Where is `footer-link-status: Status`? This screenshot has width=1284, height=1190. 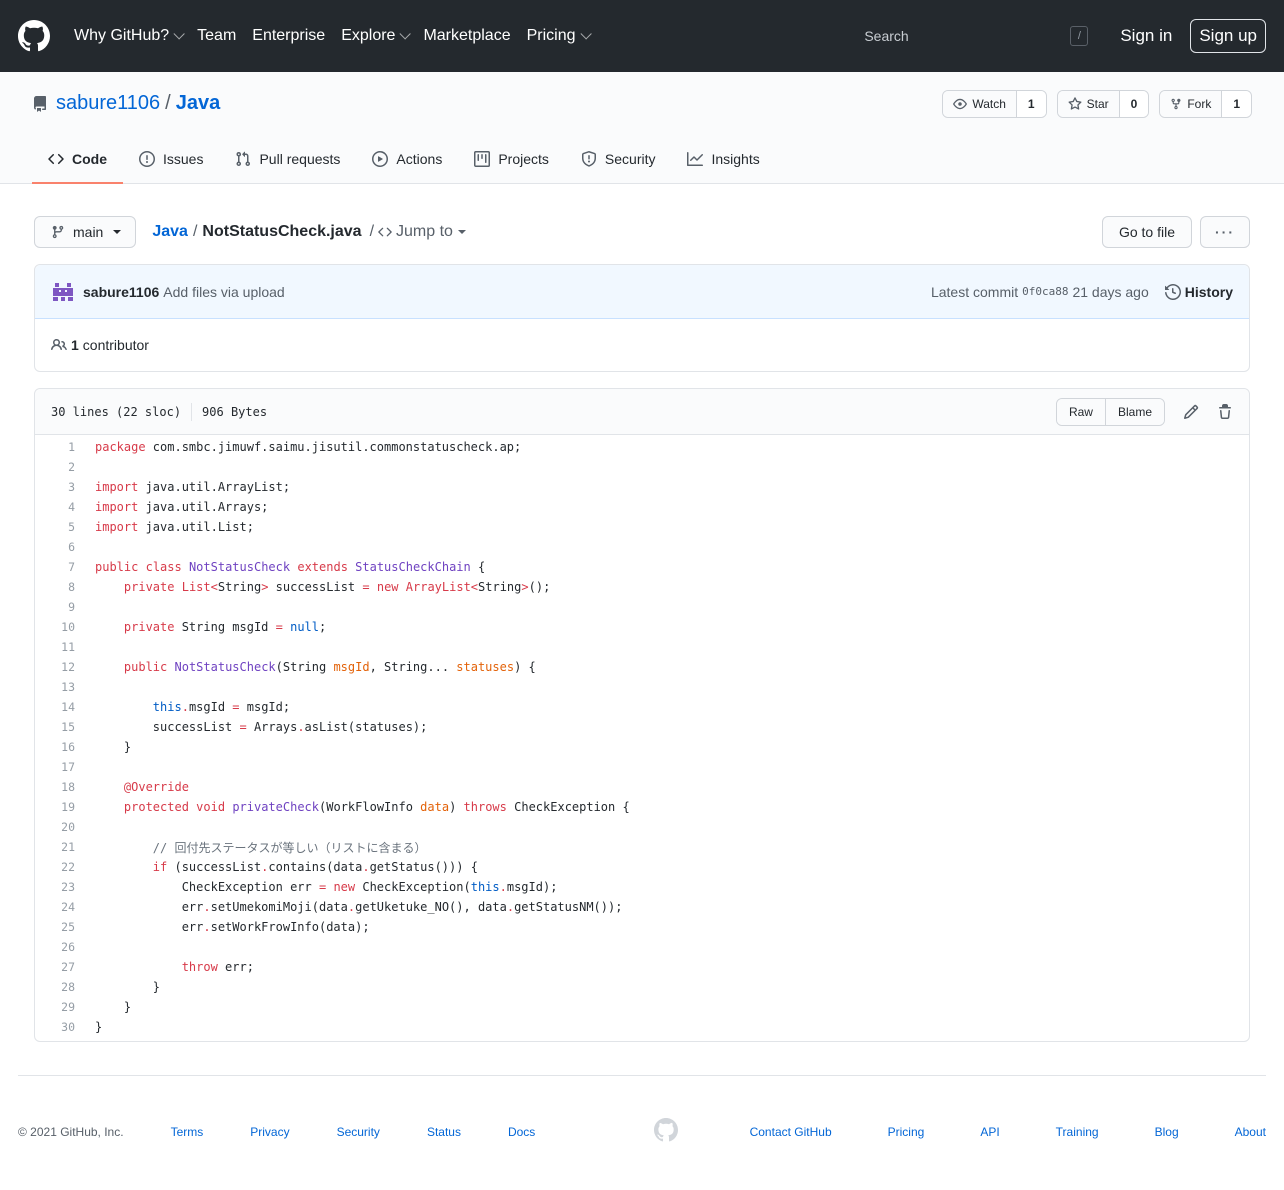 footer-link-status: Status is located at coordinates (444, 1132).